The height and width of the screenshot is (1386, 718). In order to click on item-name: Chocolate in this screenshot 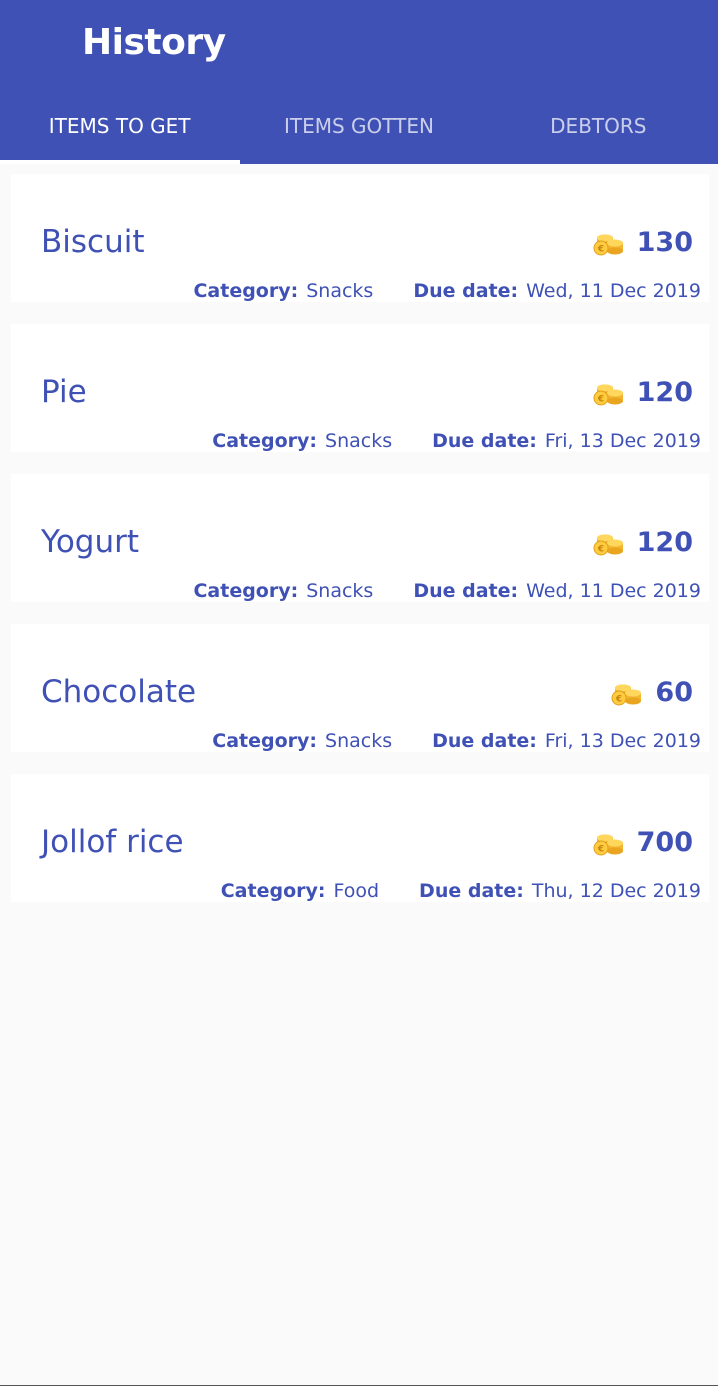, I will do `click(119, 692)`.